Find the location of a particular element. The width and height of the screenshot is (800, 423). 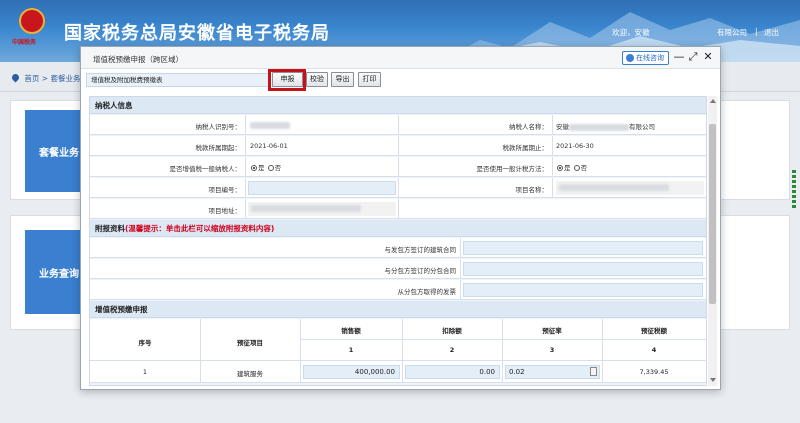

table-row: 1 建筑服务 400,000.00 0.00 0.02 7,339.45 is located at coordinates (398, 372).